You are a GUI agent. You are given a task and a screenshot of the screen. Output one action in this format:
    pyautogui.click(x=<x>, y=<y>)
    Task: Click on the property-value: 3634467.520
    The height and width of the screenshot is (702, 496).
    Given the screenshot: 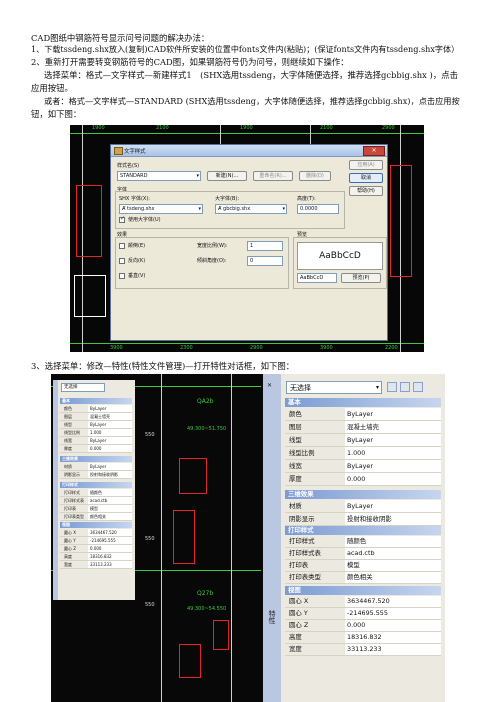 What is the action you would take?
    pyautogui.click(x=110, y=532)
    